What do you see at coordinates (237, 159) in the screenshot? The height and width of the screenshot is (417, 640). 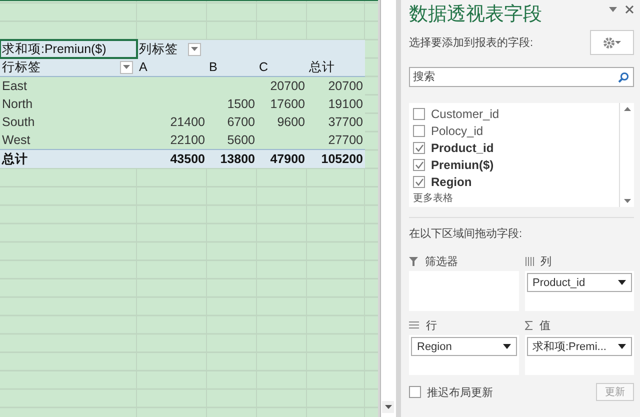 I see `grand-total-cell: 13800` at bounding box center [237, 159].